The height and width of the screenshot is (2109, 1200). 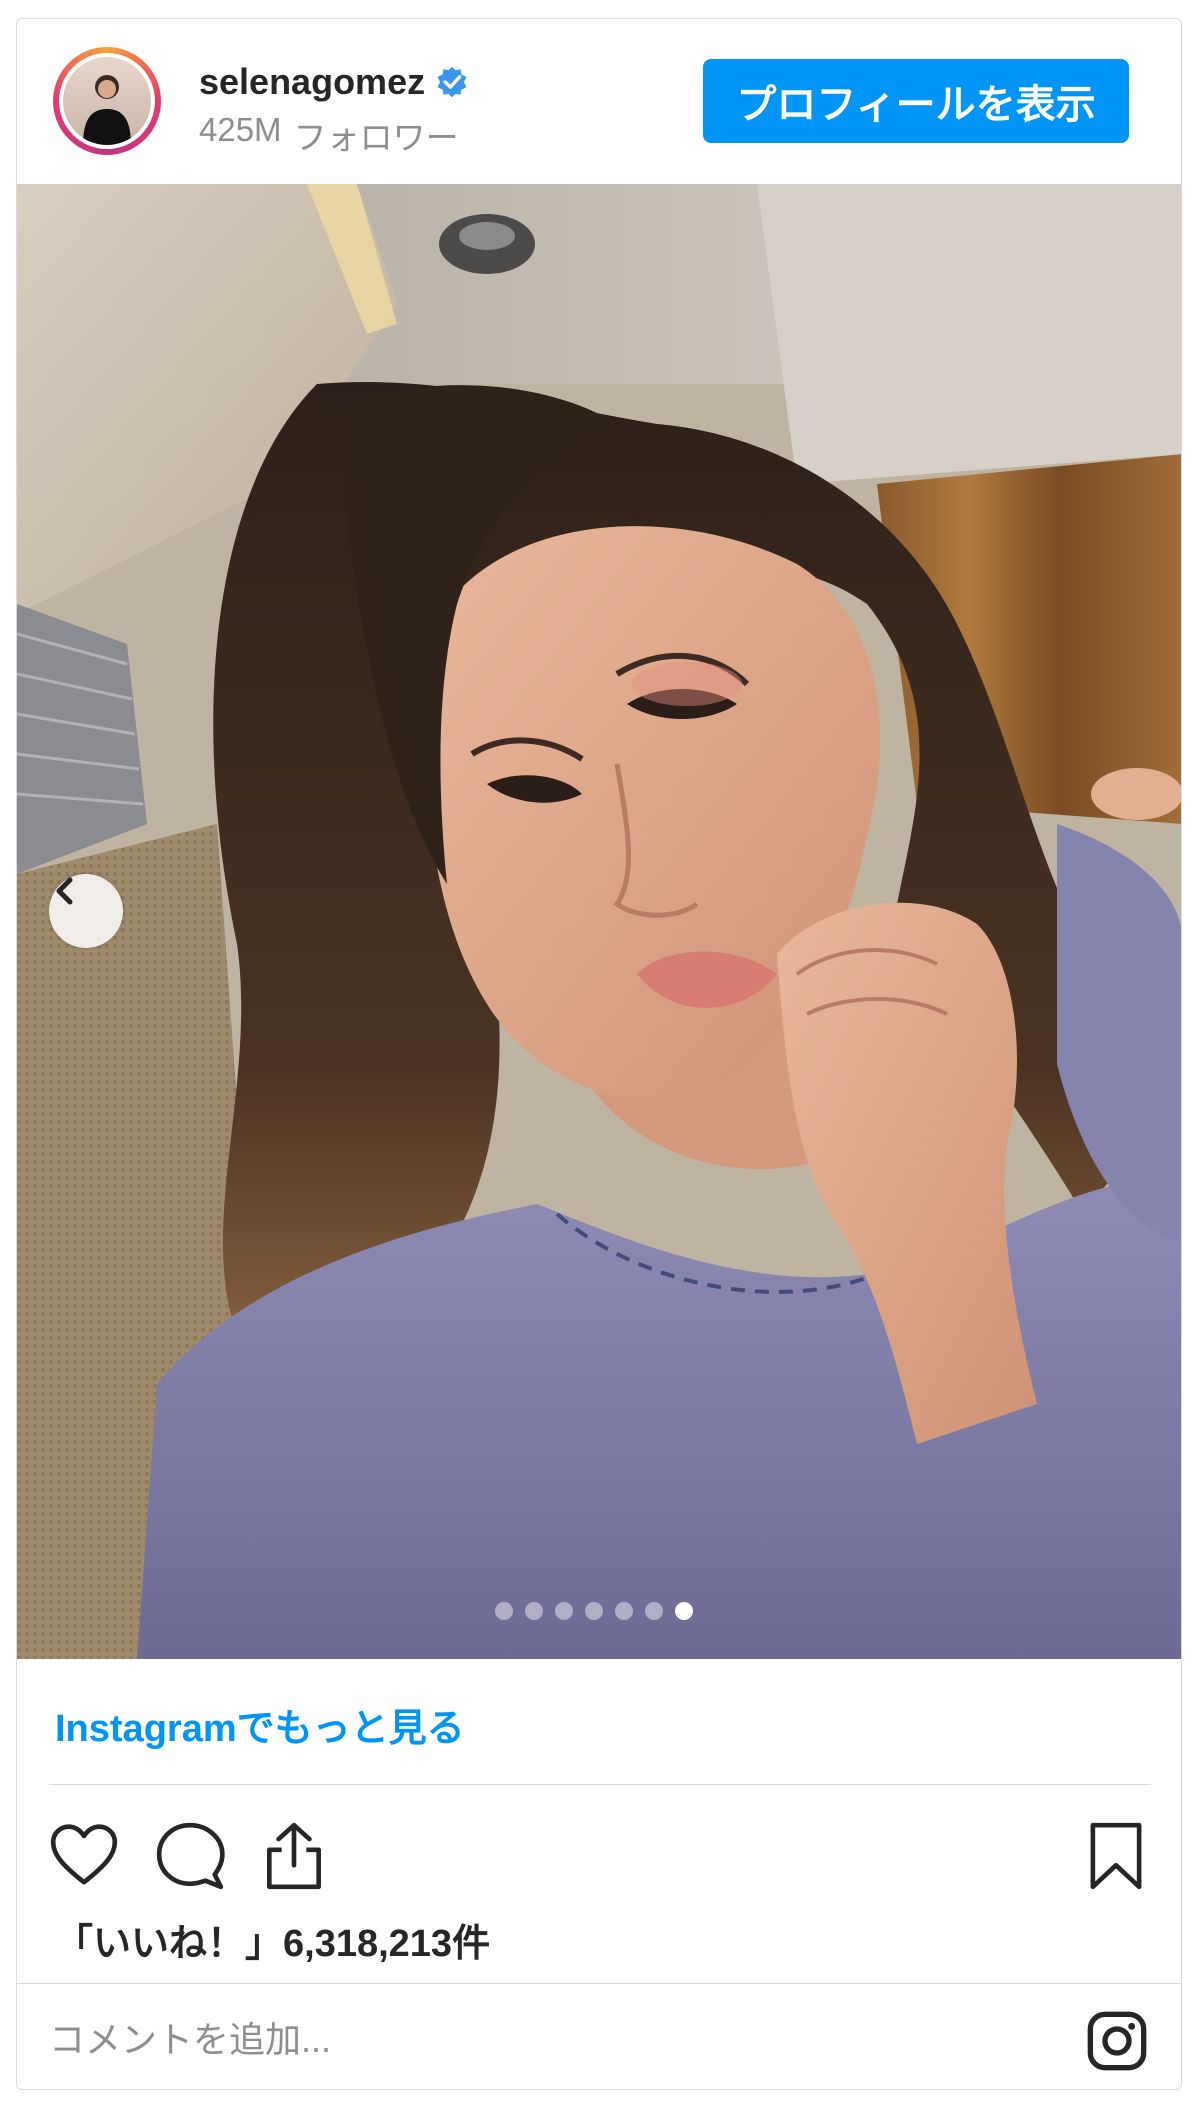 What do you see at coordinates (916, 101) in the screenshot?
I see `view-profile-button: プロフィールを表示` at bounding box center [916, 101].